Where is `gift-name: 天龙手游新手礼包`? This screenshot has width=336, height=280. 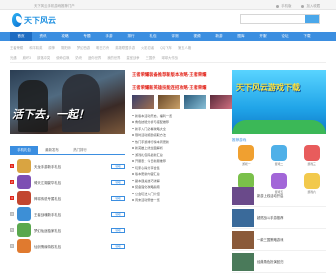
gift-name: 天龙手游新手礼包 is located at coordinates (48, 166).